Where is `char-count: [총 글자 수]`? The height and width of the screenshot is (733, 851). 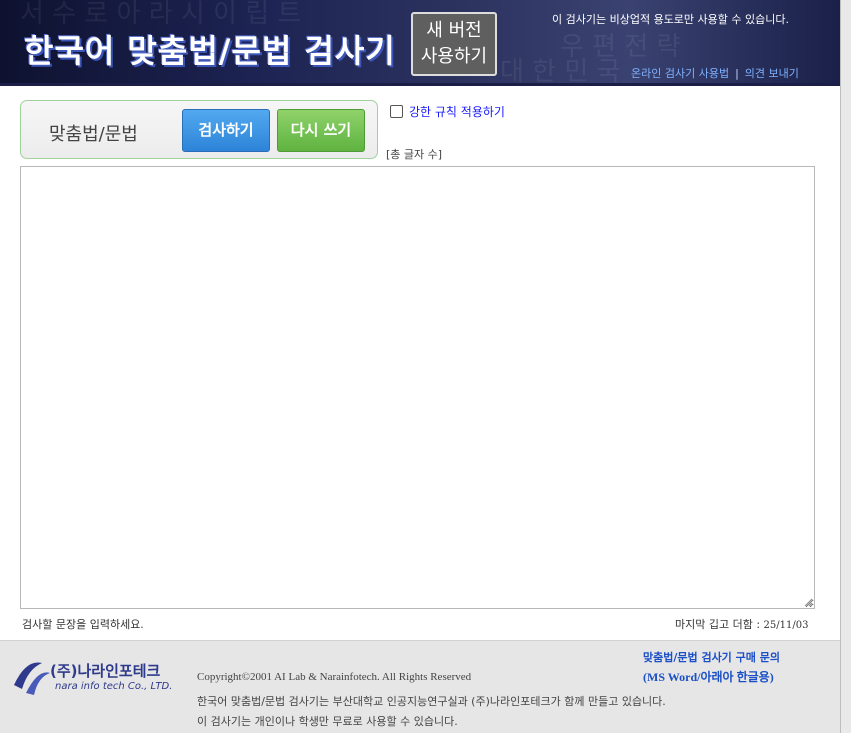
char-count: [총 글자 수] is located at coordinates (414, 154).